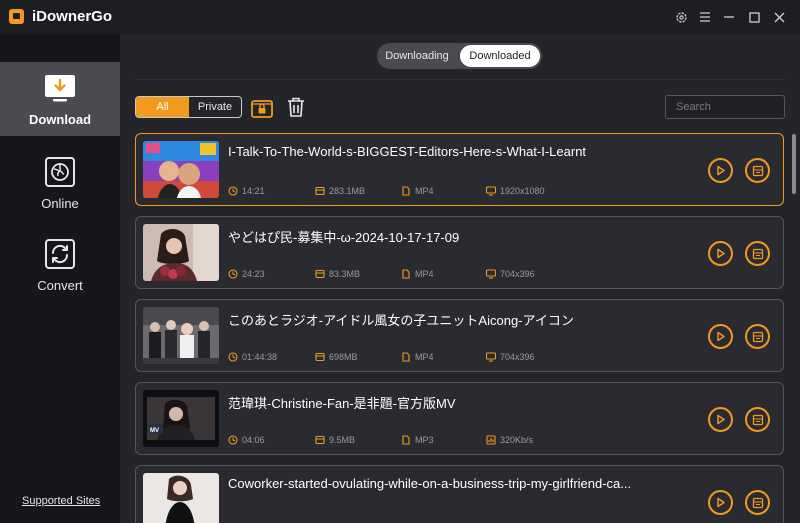  Describe the element at coordinates (340, 191) in the screenshot. I see `video-size: 283.1MB` at that location.